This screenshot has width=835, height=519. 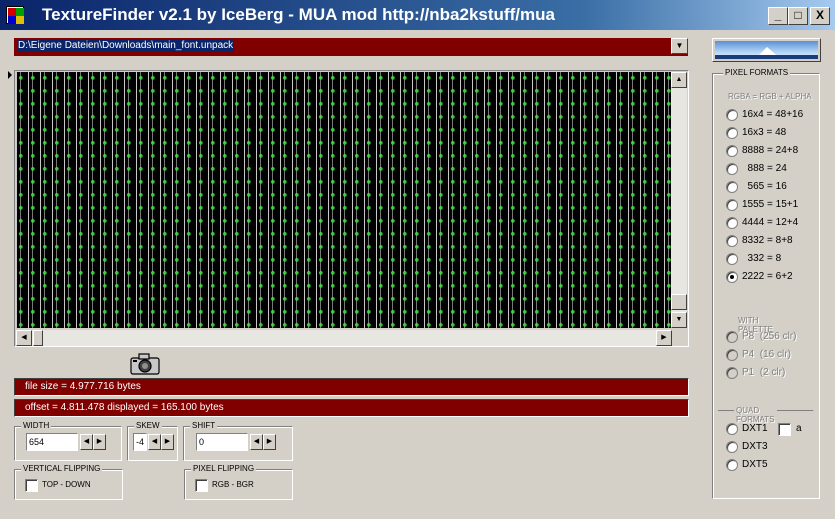 What do you see at coordinates (24, 338) in the screenshot?
I see `scroll-left-icon: ◀` at bounding box center [24, 338].